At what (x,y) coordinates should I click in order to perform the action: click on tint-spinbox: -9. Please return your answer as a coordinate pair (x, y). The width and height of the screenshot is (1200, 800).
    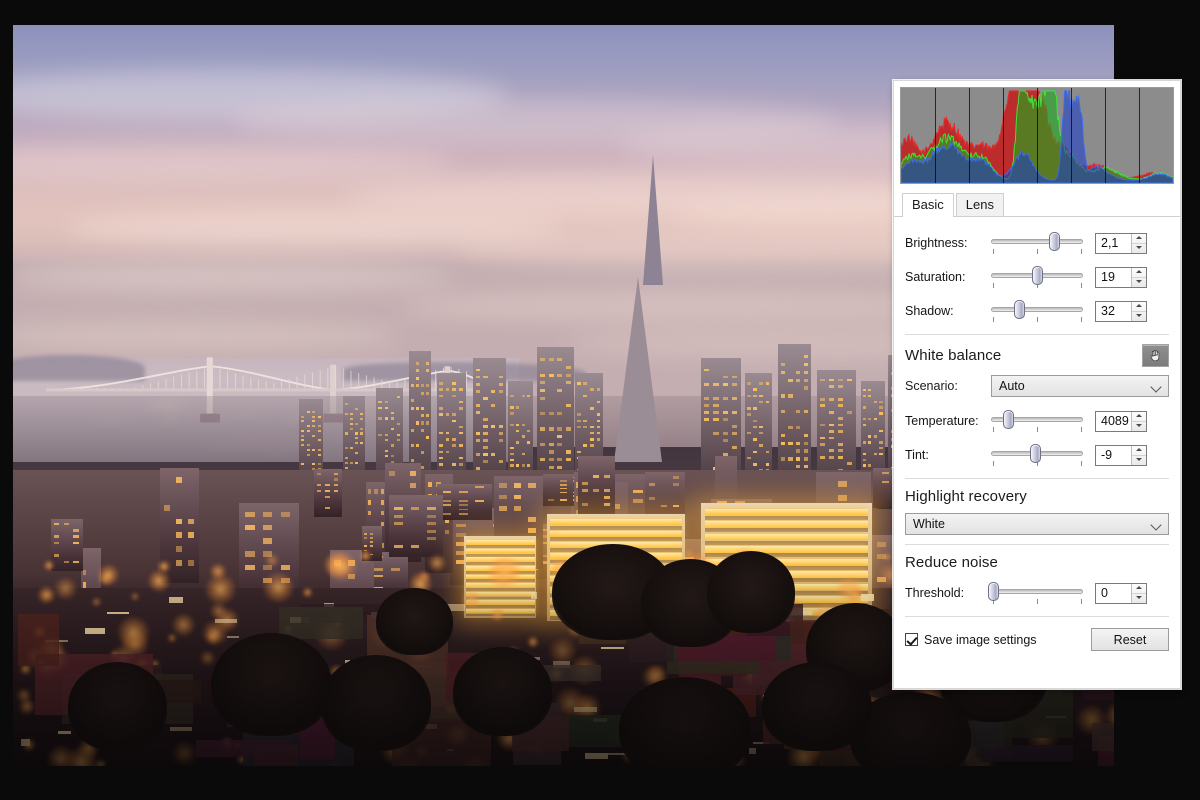
    Looking at the image, I should click on (1121, 455).